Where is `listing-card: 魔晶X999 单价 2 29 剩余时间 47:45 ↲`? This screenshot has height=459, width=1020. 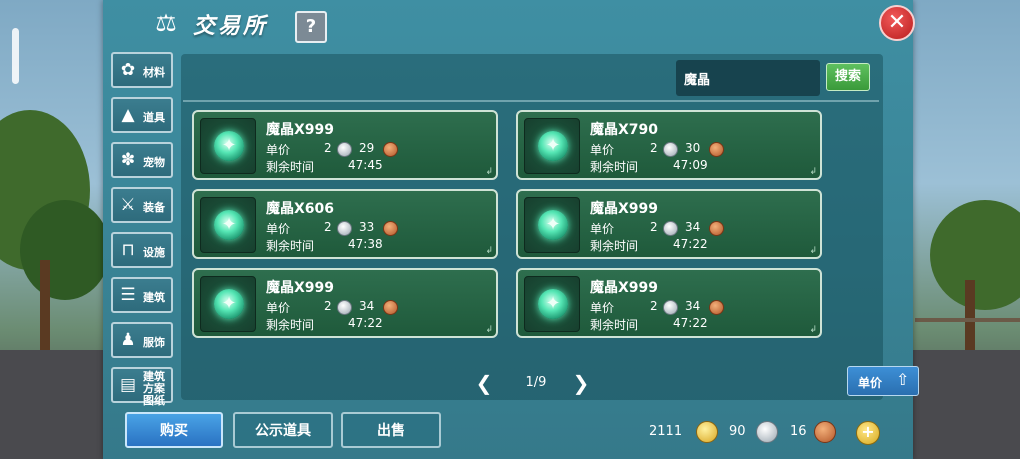 listing-card: 魔晶X999 单价 2 29 剩余时间 47:45 ↲ is located at coordinates (345, 145).